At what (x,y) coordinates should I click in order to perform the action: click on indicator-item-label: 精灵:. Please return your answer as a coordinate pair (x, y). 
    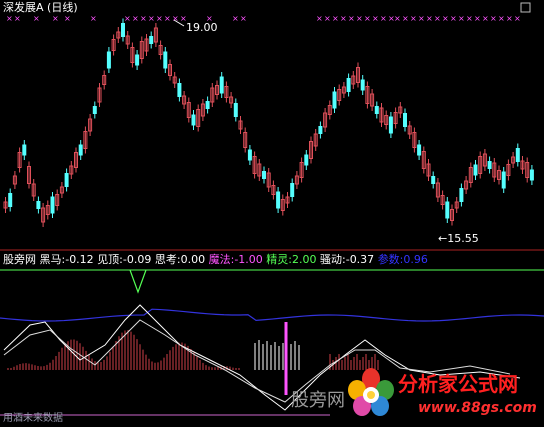
    Looking at the image, I should click on (279, 259).